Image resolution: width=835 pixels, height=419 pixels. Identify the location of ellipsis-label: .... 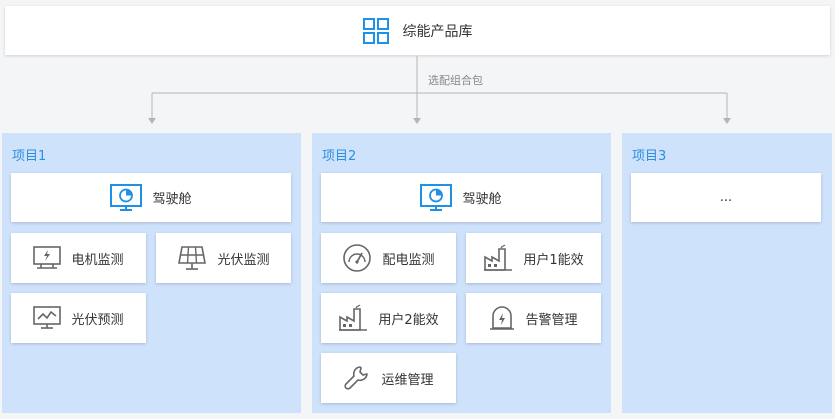
(726, 197).